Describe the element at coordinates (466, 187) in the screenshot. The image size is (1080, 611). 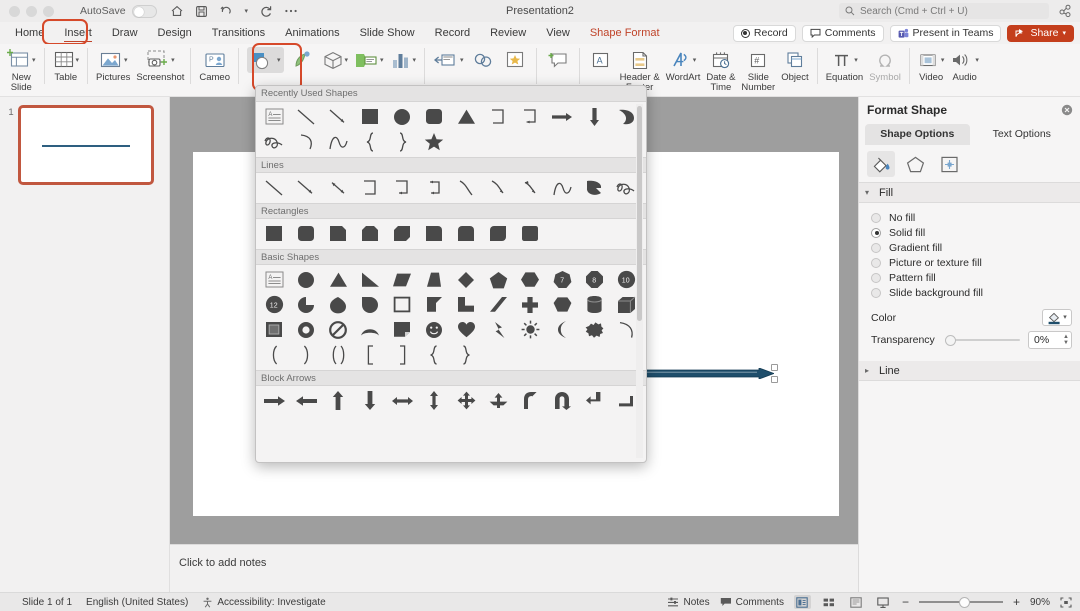
I see `shape-curved-connector` at that location.